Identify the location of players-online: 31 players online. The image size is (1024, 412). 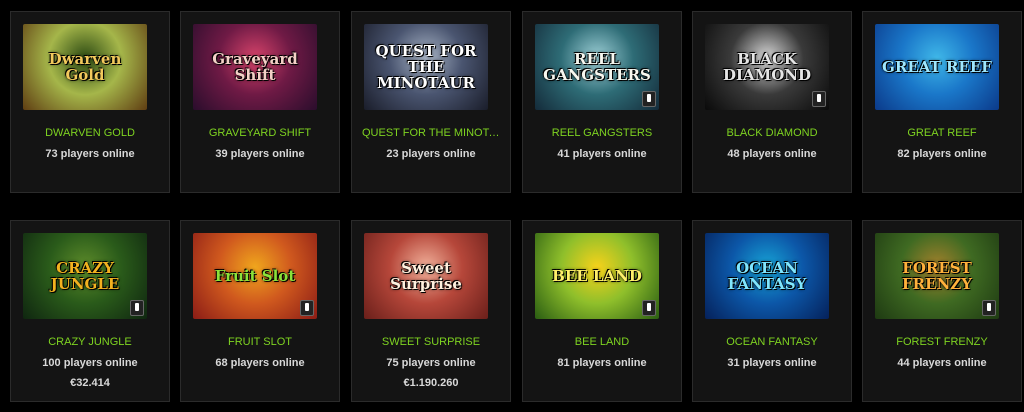
(772, 363).